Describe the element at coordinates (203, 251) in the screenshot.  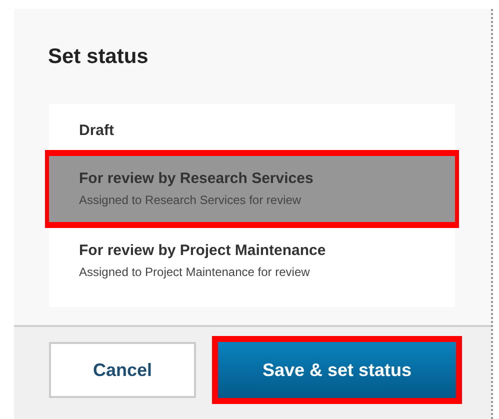
I see `option-label: For review by Project Maintenance` at that location.